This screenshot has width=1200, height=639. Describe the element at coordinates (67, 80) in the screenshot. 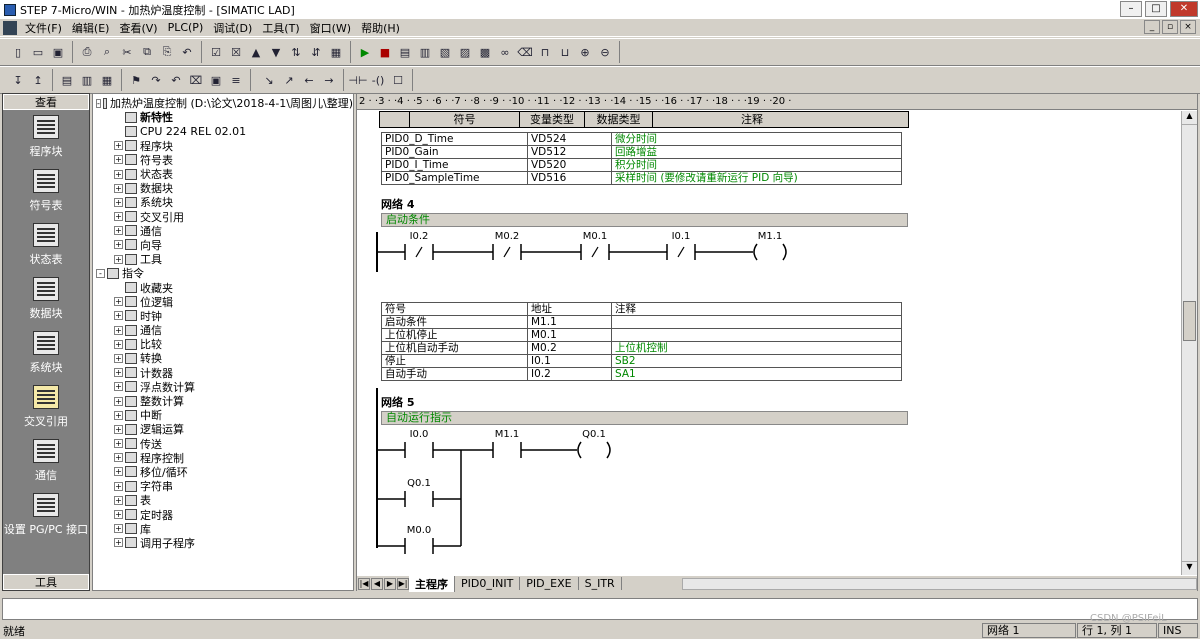

I see `lad-view-icon: ▤` at that location.